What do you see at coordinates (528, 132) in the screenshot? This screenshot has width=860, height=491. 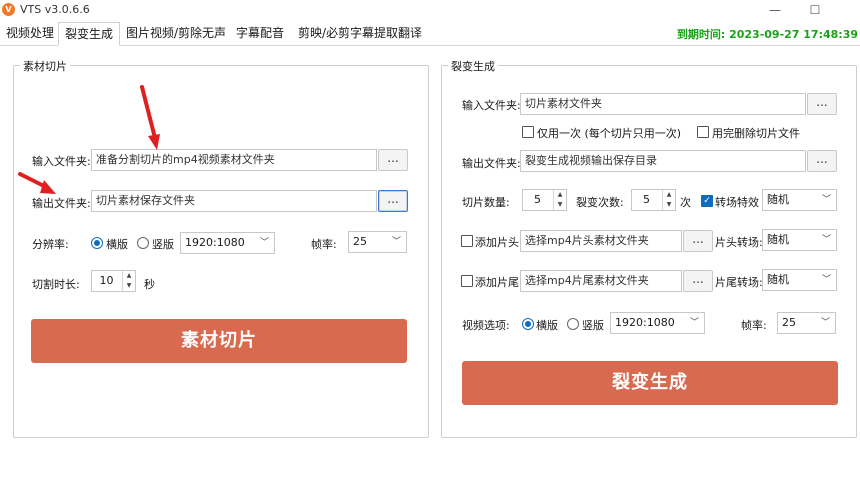 I see `only-once-checkbox` at bounding box center [528, 132].